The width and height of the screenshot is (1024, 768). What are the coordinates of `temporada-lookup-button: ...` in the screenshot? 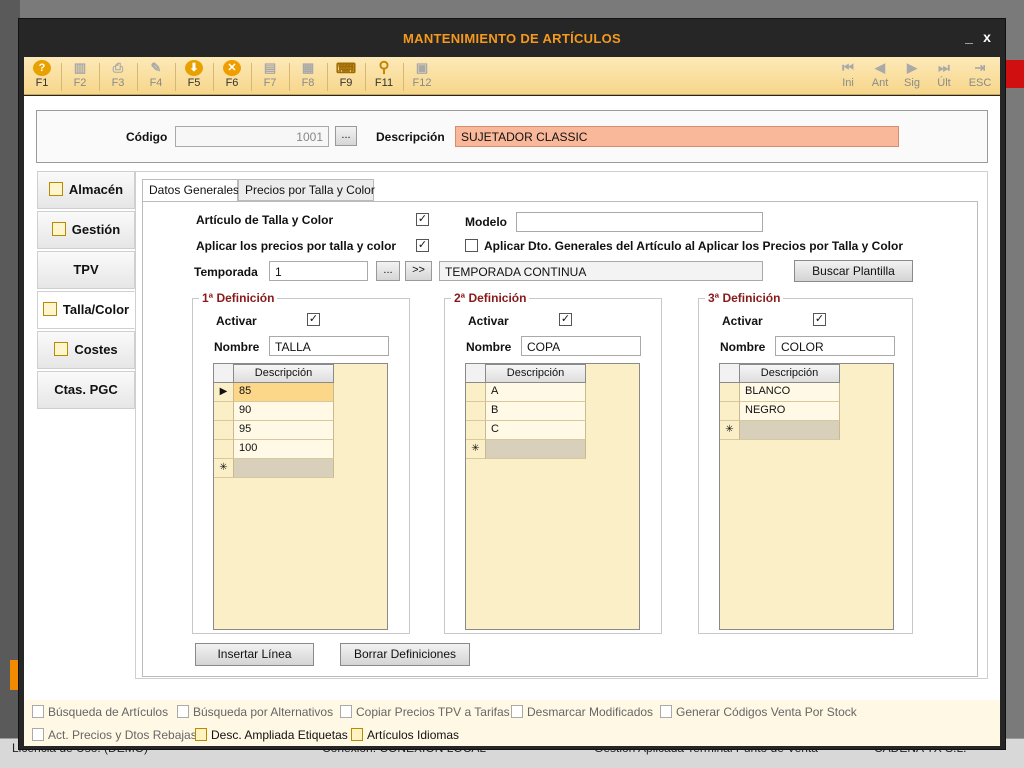 It's located at (388, 271).